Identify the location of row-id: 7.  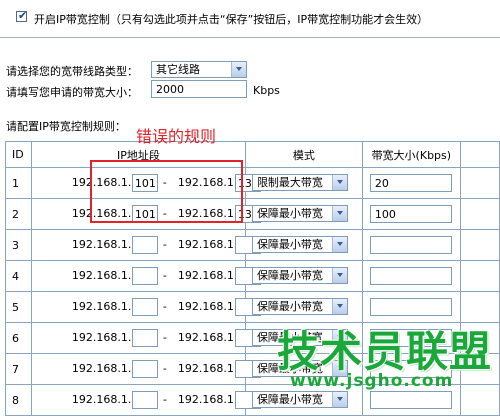
(18, 369).